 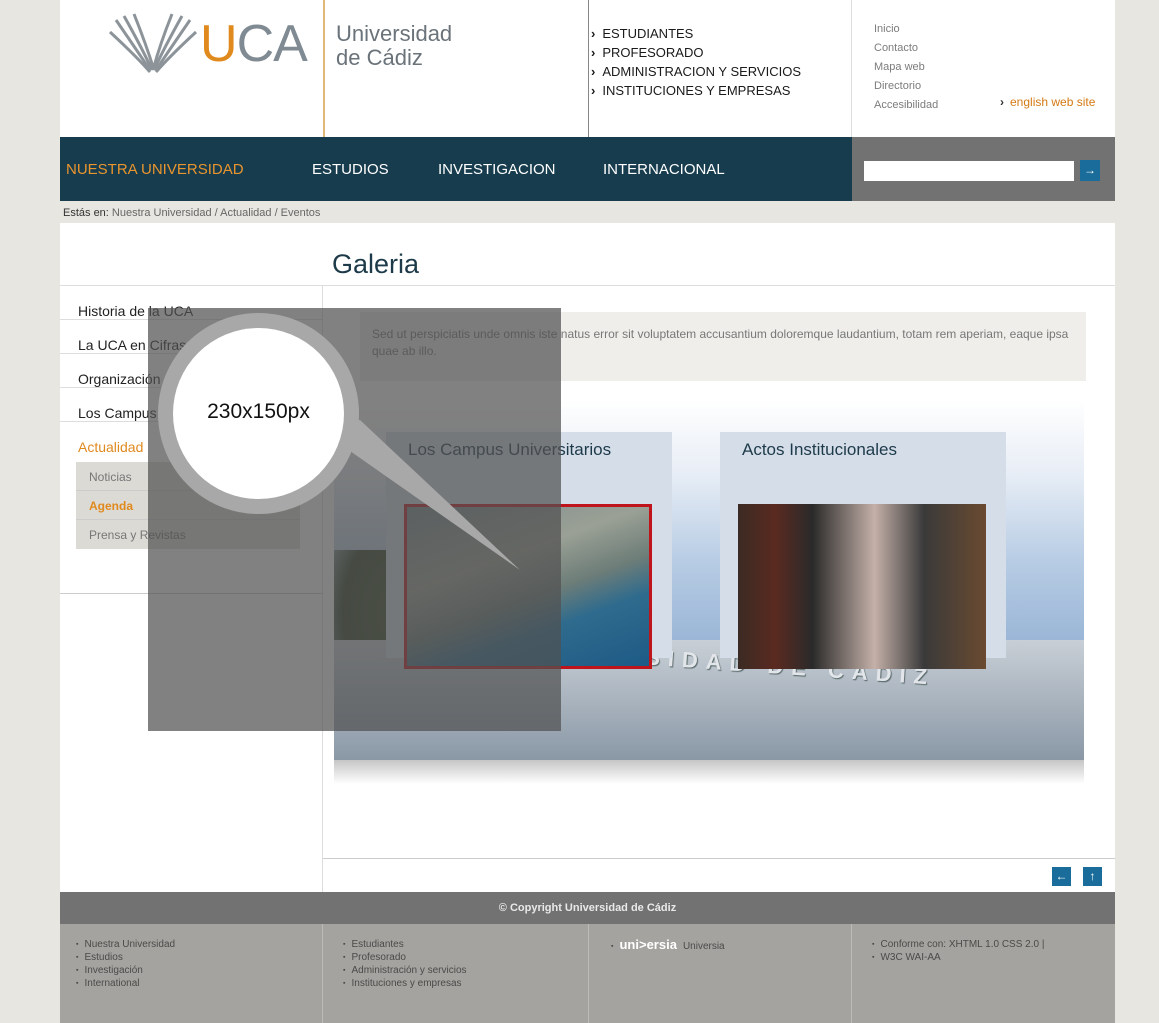 I want to click on logo-letters-ca: CA, so click(x=272, y=44).